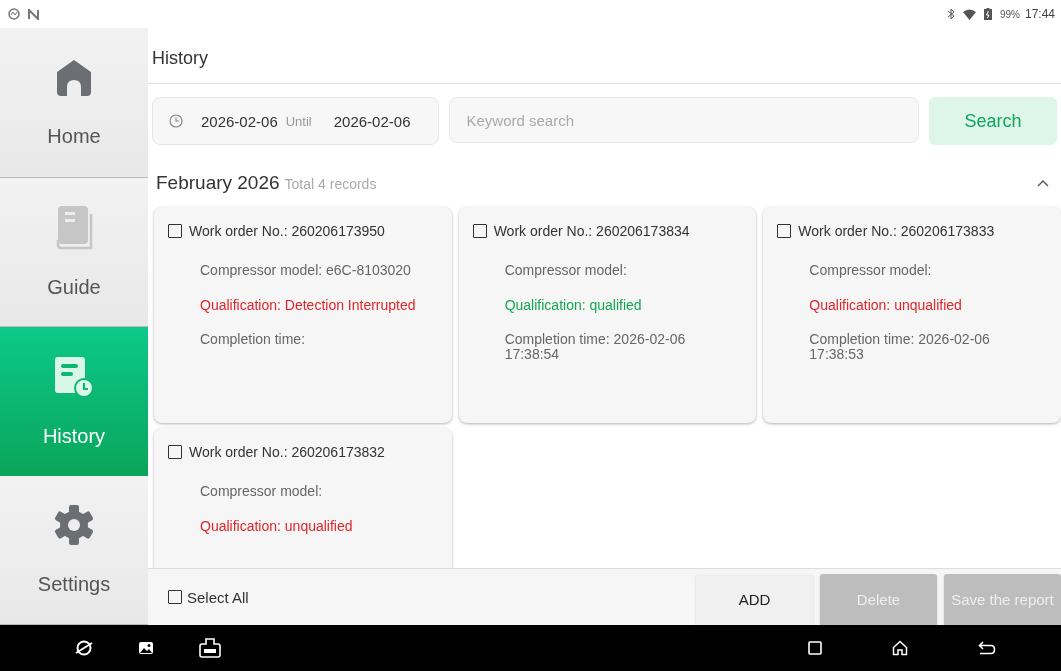  I want to click on report-clock-icon, so click(74, 376).